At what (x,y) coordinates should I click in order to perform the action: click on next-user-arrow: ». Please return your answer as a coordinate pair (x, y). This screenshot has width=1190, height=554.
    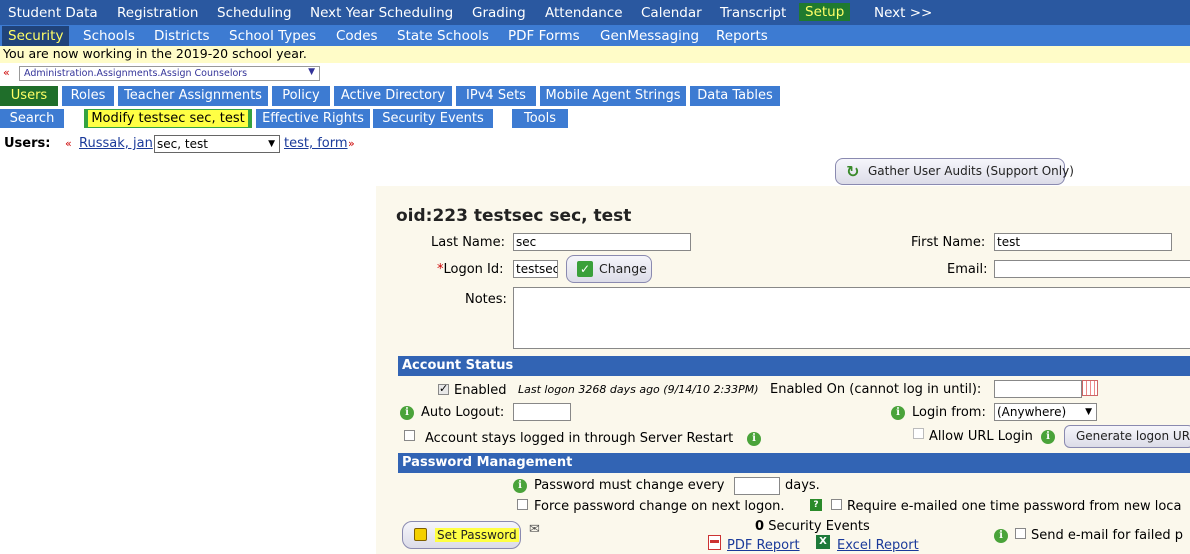
    Looking at the image, I should click on (351, 143).